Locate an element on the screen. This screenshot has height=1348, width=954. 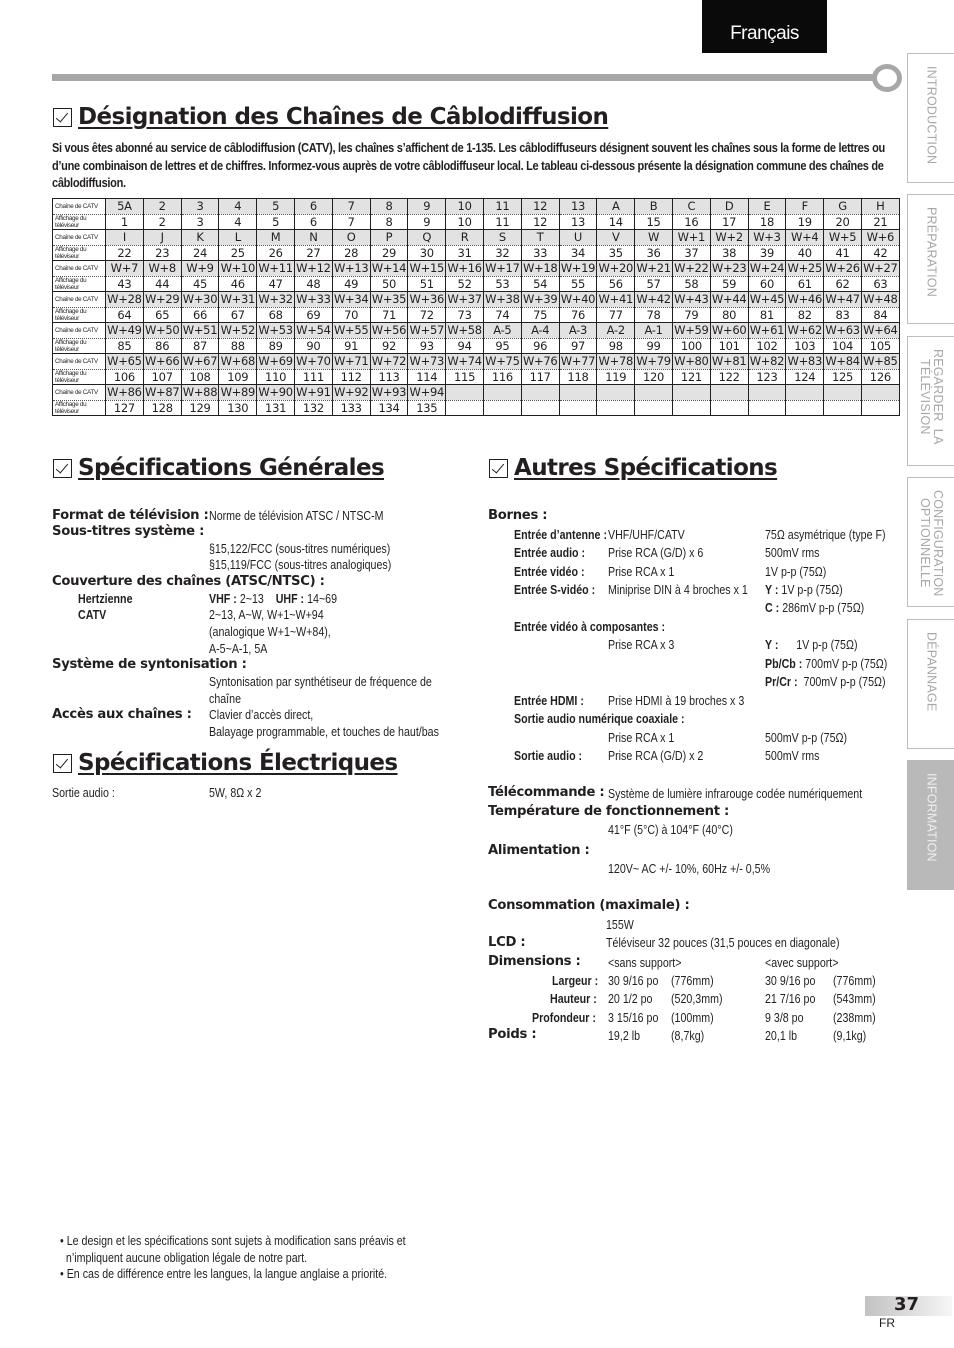
tv-display-cell: 134 is located at coordinates (389, 407).